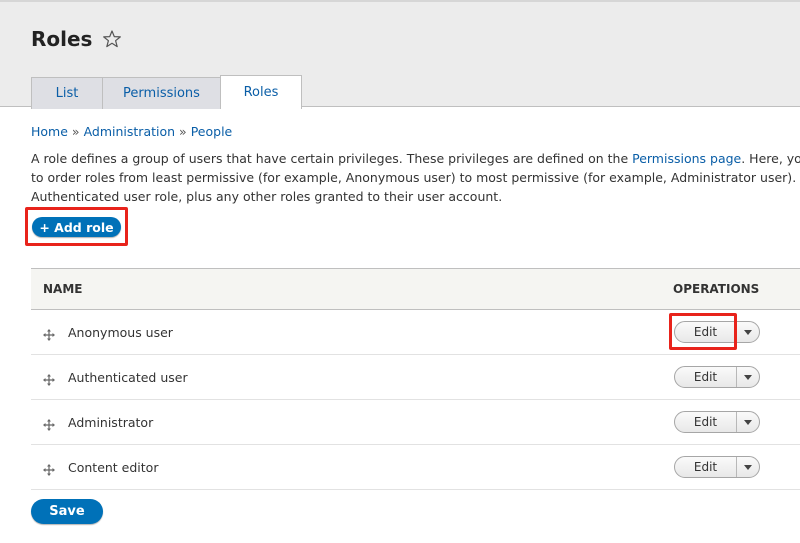 The height and width of the screenshot is (543, 800). I want to click on permissions-page-link: Permissions page, so click(686, 158).